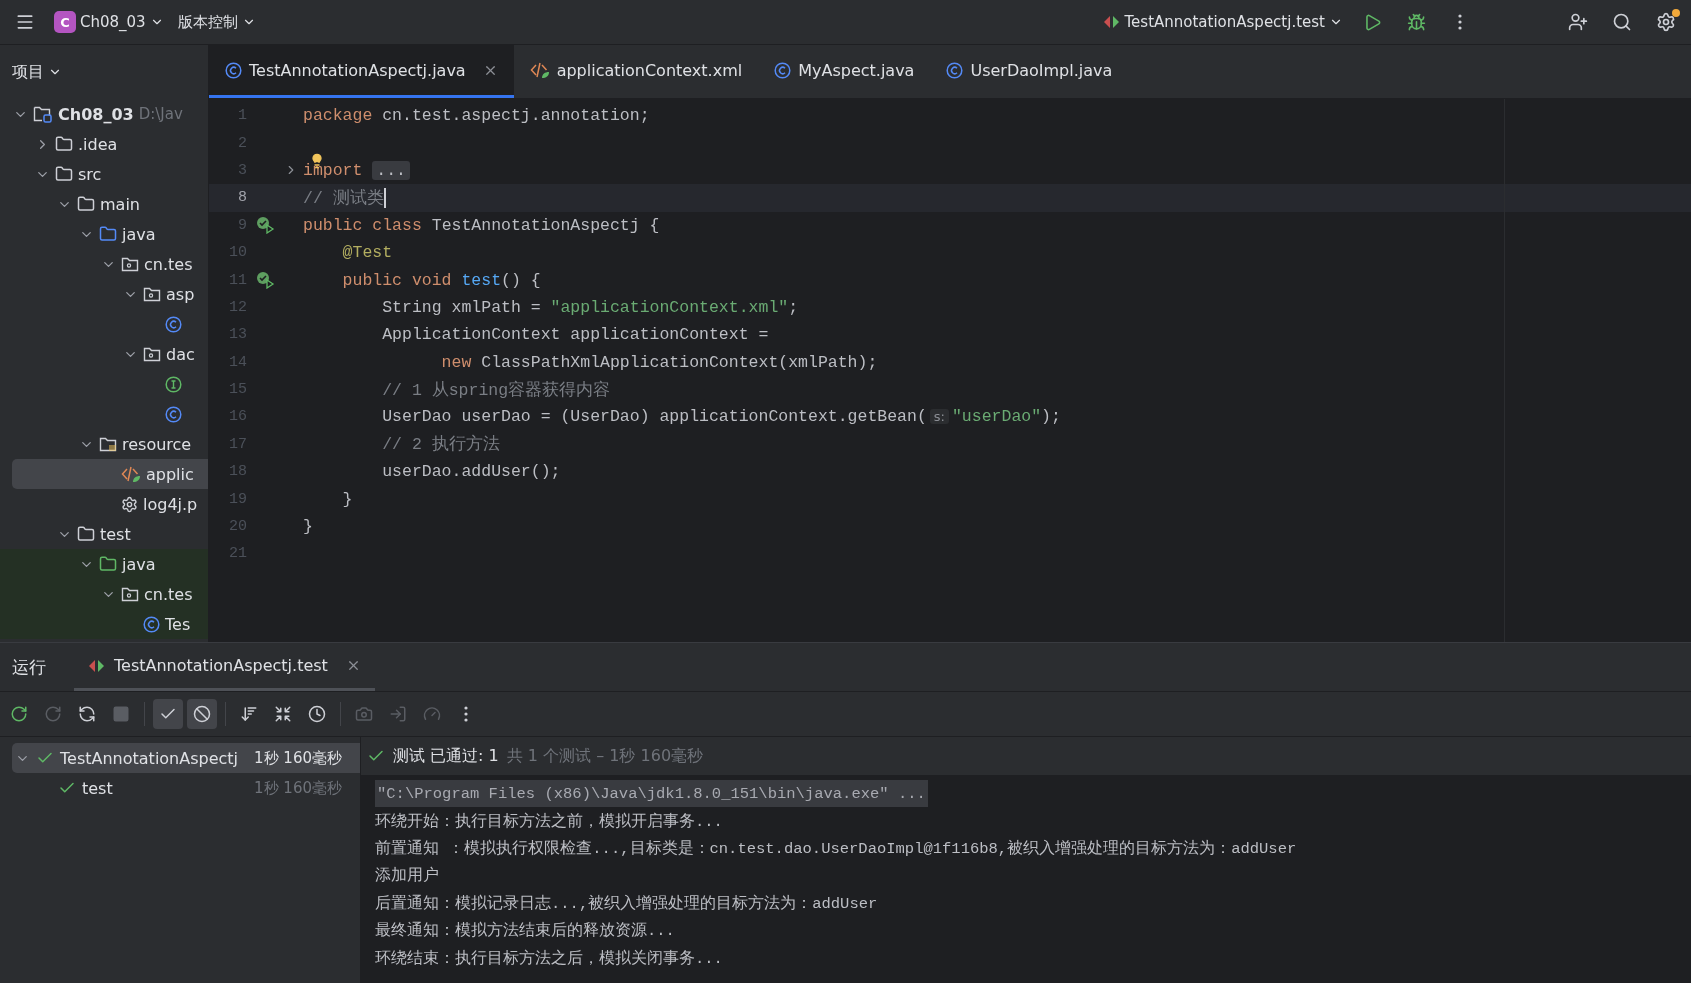 The height and width of the screenshot is (983, 1691). I want to click on test-tree-item: TestAnnotationAspectj 1秒 160毫秒, so click(186, 758).